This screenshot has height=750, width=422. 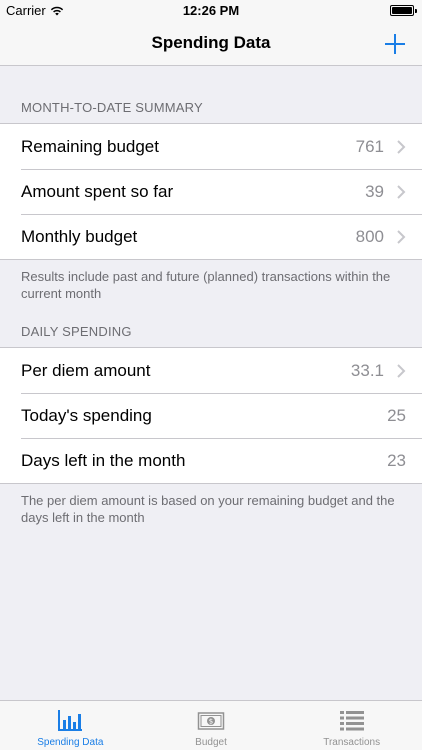 I want to click on status-bar: Carrier 12:26 PM, so click(x=211, y=11).